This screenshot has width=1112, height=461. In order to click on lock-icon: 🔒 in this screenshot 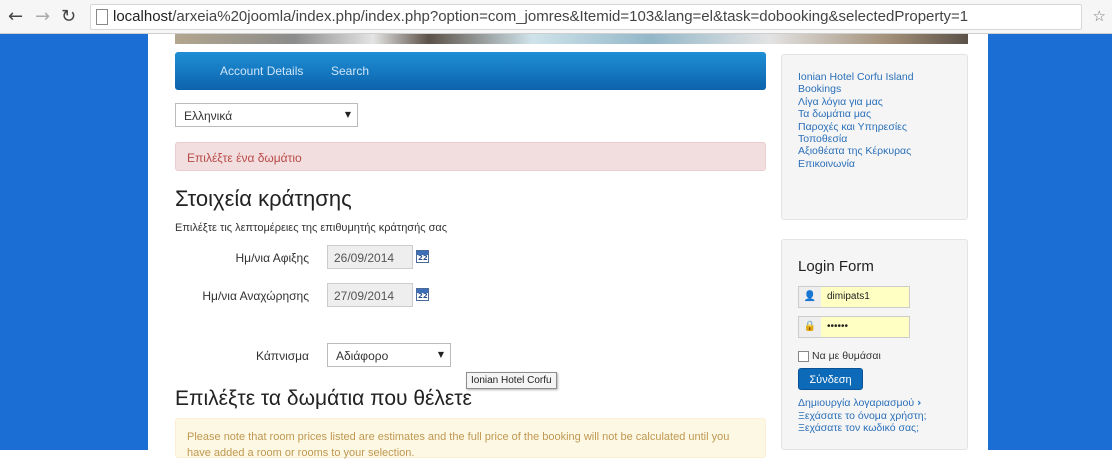, I will do `click(810, 327)`.